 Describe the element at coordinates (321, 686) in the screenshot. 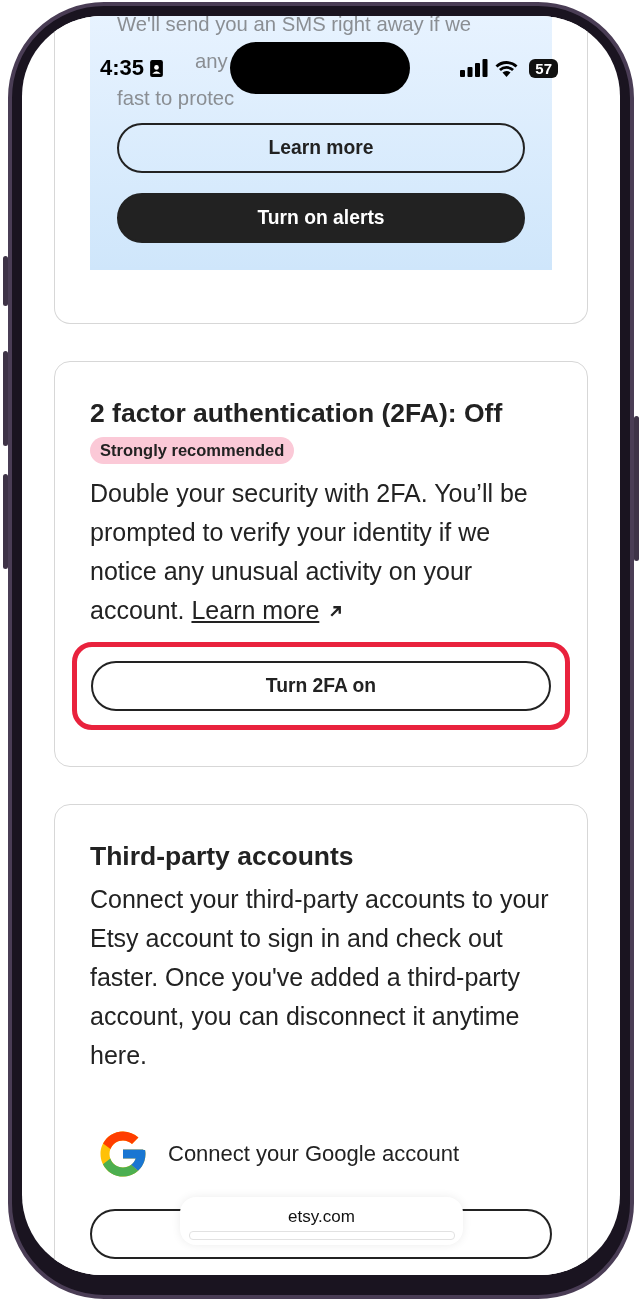

I see `turn-2fa-on-button: Turn 2FA on` at that location.